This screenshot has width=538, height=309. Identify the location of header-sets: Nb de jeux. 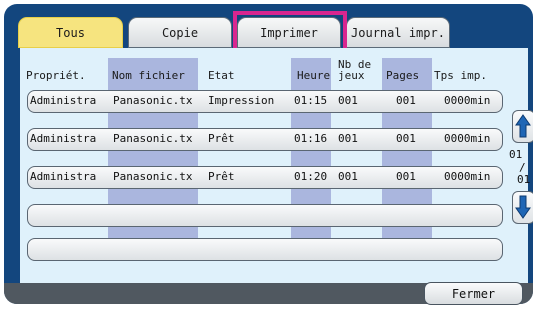
(355, 70).